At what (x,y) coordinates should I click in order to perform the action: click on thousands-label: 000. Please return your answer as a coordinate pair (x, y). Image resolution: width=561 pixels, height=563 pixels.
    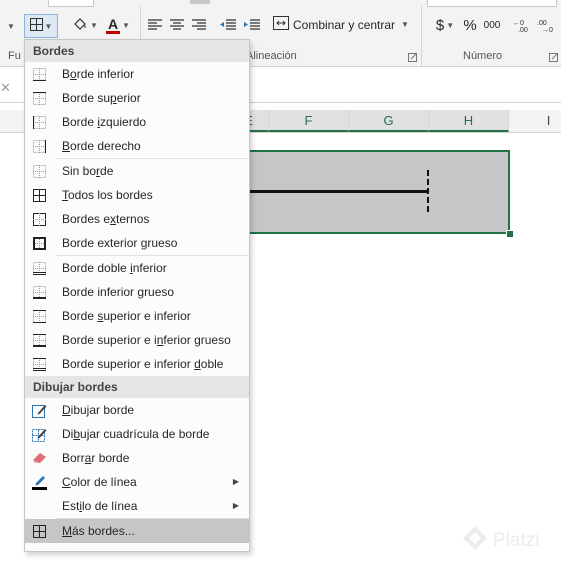
    Looking at the image, I should click on (492, 25).